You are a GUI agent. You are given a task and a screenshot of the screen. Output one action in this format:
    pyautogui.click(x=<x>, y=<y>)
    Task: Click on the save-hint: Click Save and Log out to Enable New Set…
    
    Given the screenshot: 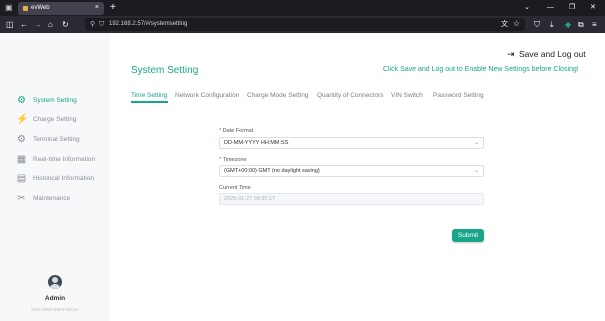 What is the action you would take?
    pyautogui.click(x=481, y=69)
    